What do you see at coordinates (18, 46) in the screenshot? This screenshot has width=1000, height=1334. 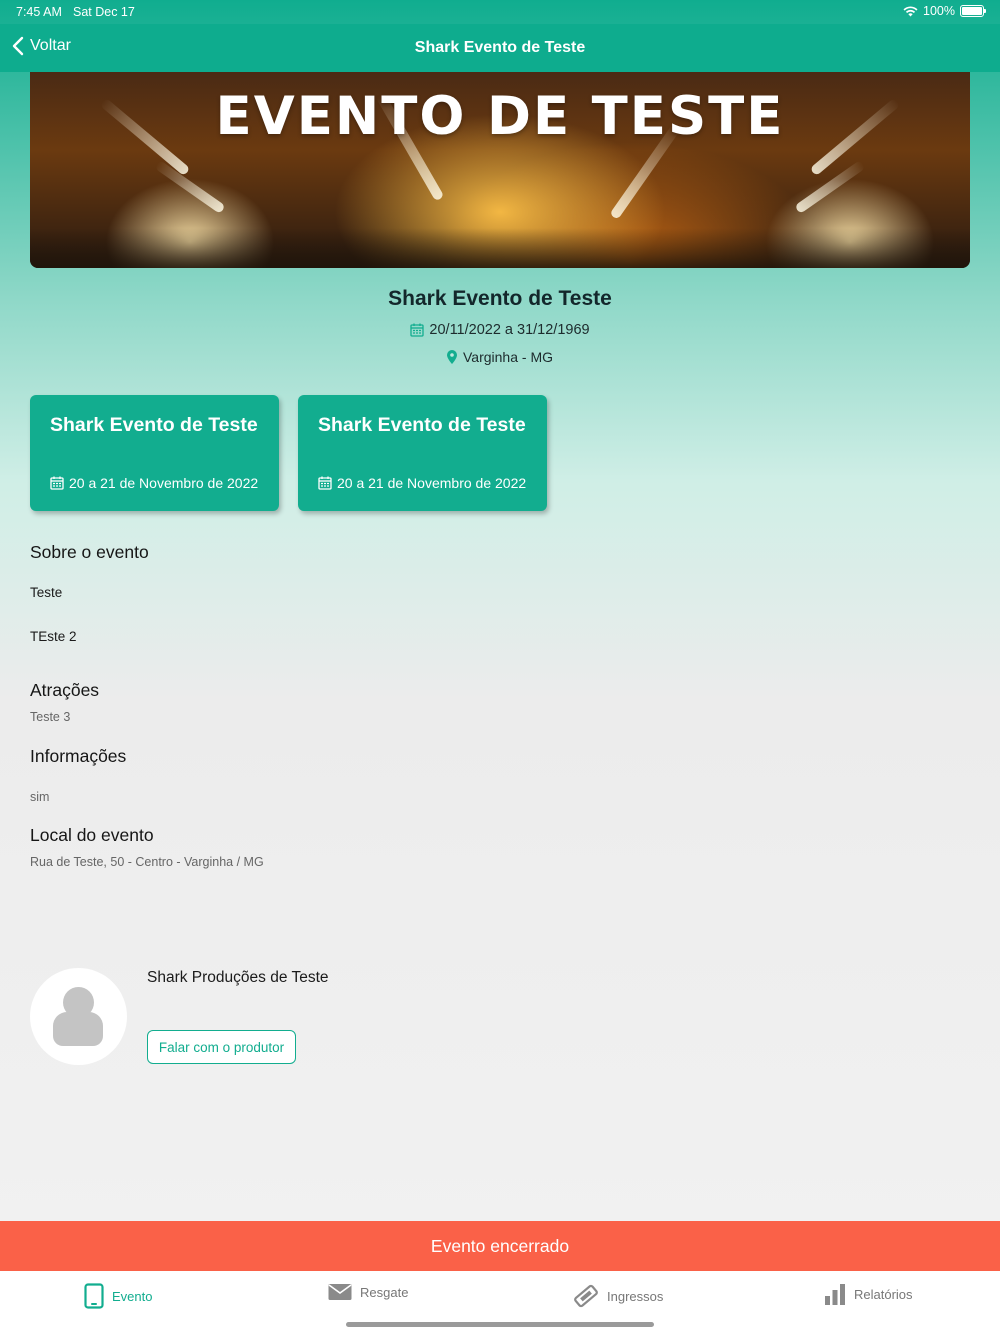 I see `chevron-left-icon` at bounding box center [18, 46].